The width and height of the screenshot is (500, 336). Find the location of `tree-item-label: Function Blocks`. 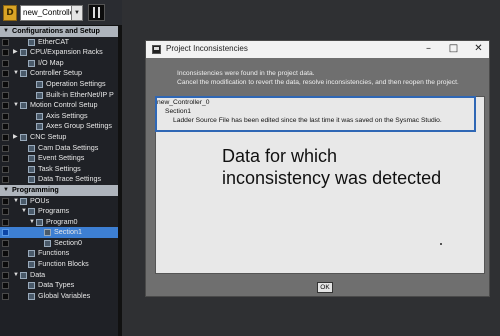

tree-item-label: Function Blocks is located at coordinates (63, 264).